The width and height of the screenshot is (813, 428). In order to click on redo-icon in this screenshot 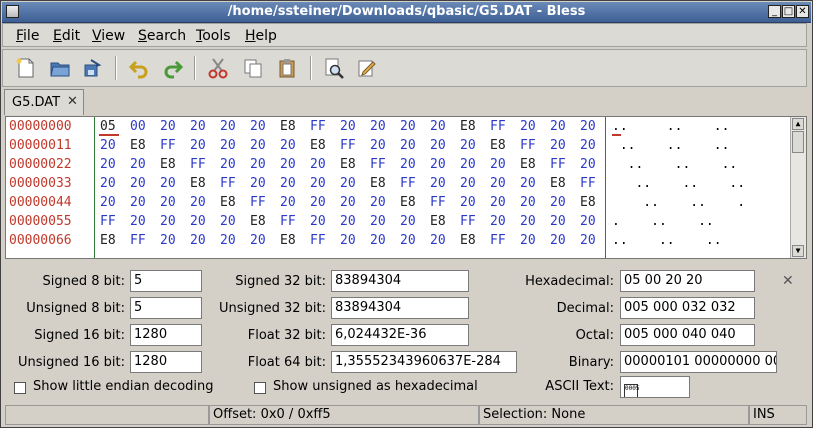, I will do `click(173, 68)`.